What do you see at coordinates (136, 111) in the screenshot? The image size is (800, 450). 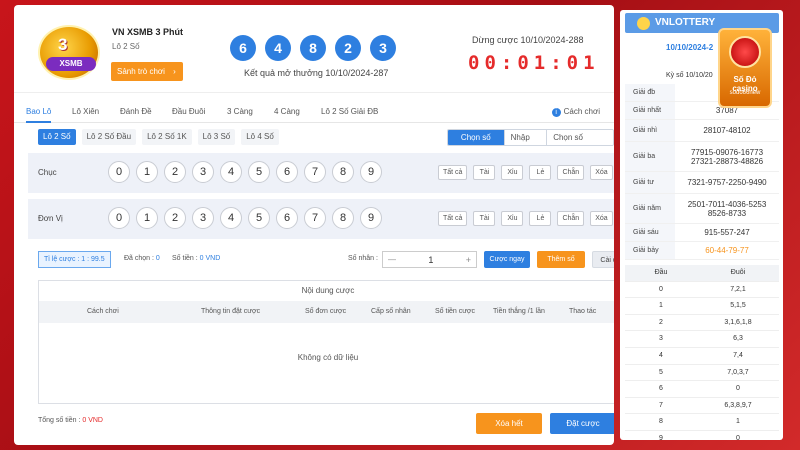 I see `tab-danh-de: Đánh Đề` at bounding box center [136, 111].